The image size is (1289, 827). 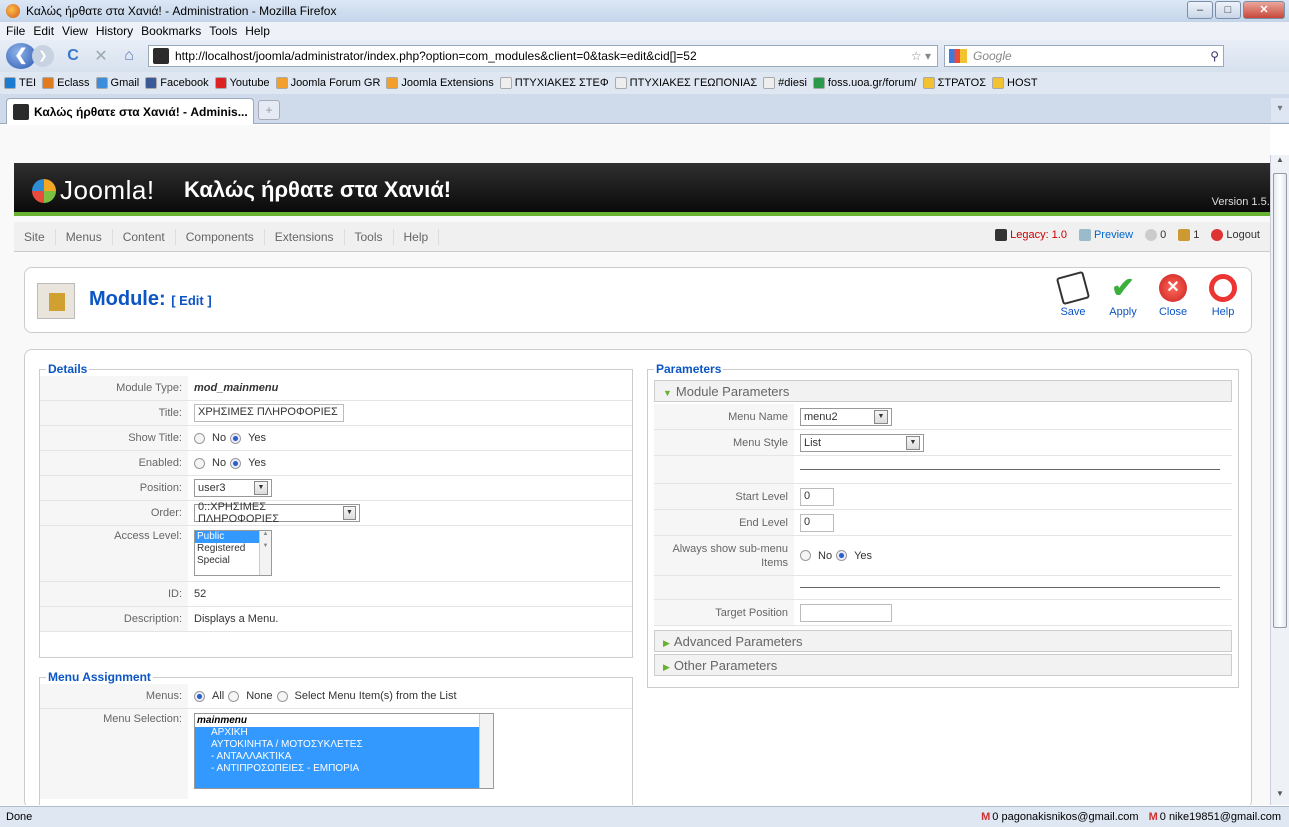 What do you see at coordinates (943, 641) in the screenshot?
I see `advanced-parameters-panel: ▶ Advanced Parameters` at bounding box center [943, 641].